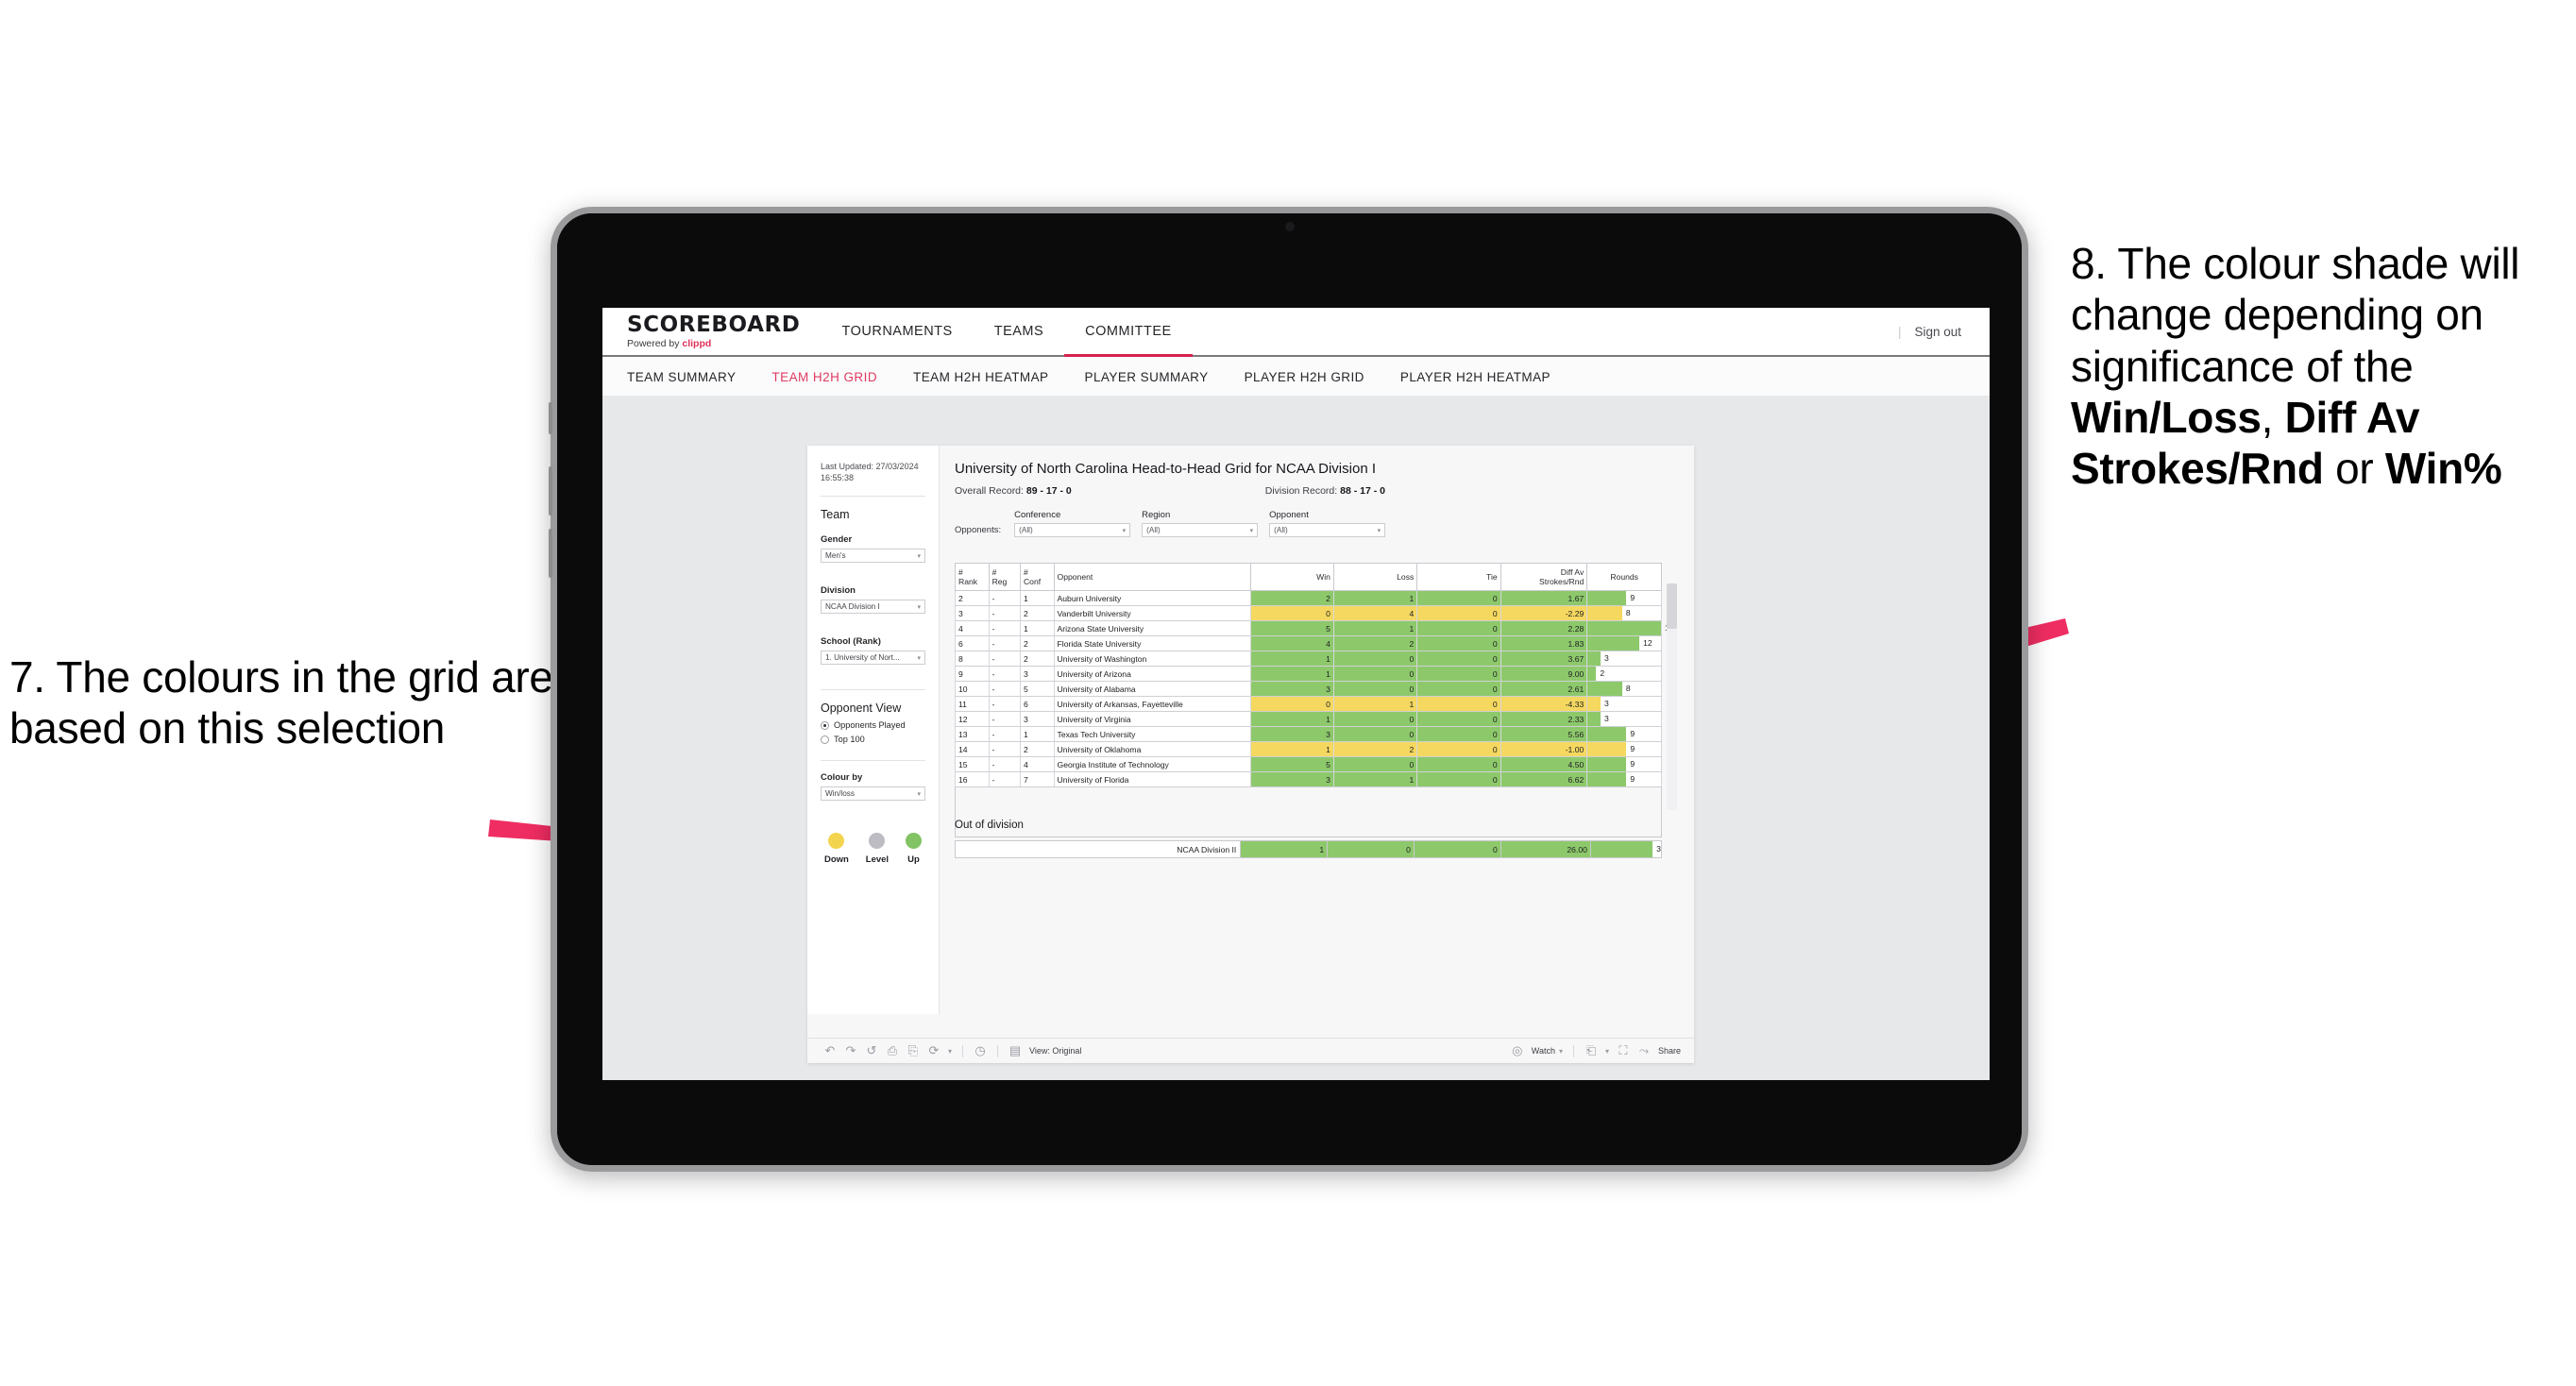  What do you see at coordinates (1544, 613) in the screenshot?
I see `cell-diff-av-strokes: -2.29` at bounding box center [1544, 613].